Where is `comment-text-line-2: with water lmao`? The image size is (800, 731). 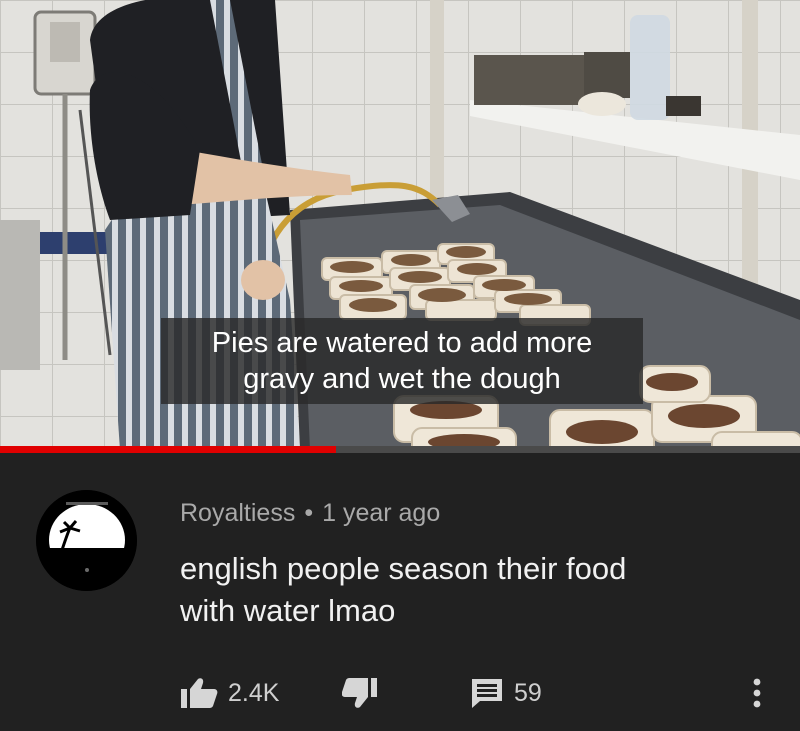 comment-text-line-2: with water lmao is located at coordinates (288, 610).